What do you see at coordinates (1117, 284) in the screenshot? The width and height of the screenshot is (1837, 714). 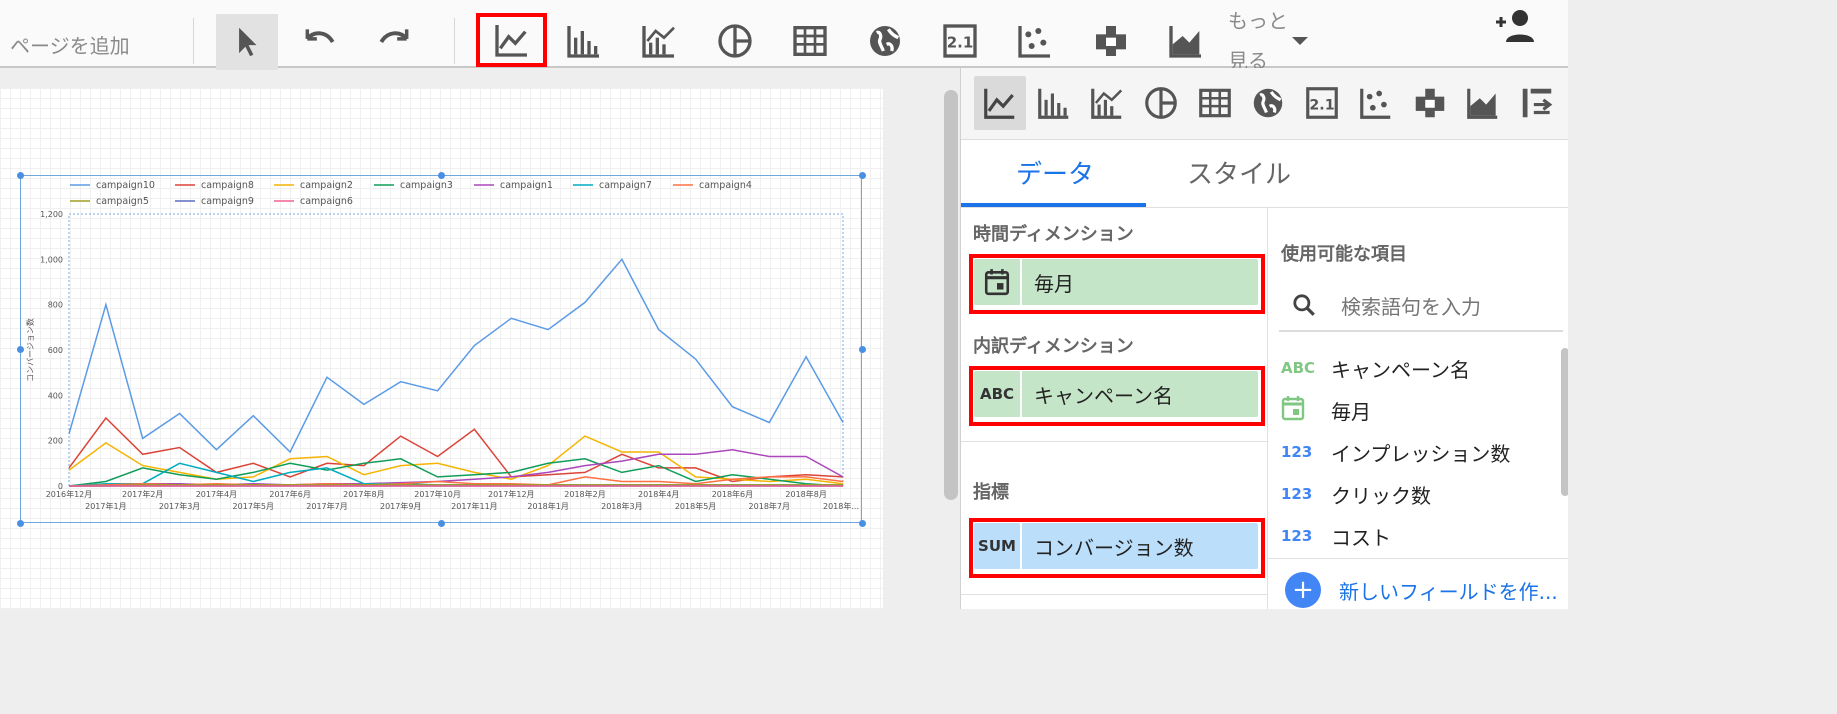 I see `time-dimension-chip: 毎月` at bounding box center [1117, 284].